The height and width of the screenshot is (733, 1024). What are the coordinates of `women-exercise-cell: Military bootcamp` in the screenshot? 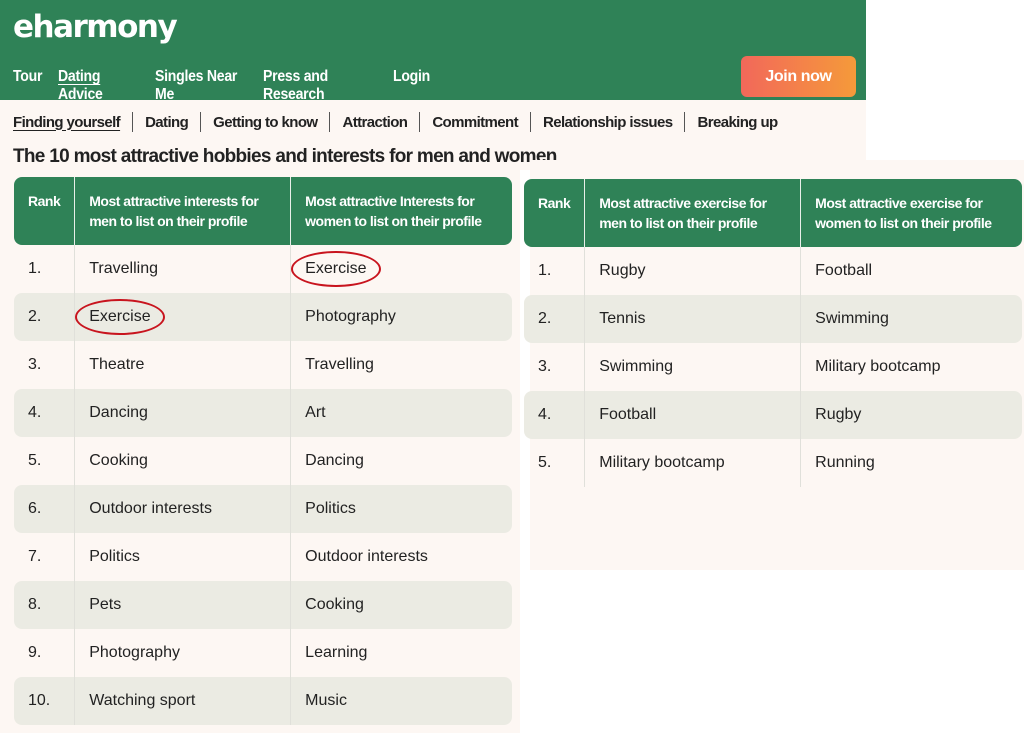 It's located at (911, 367).